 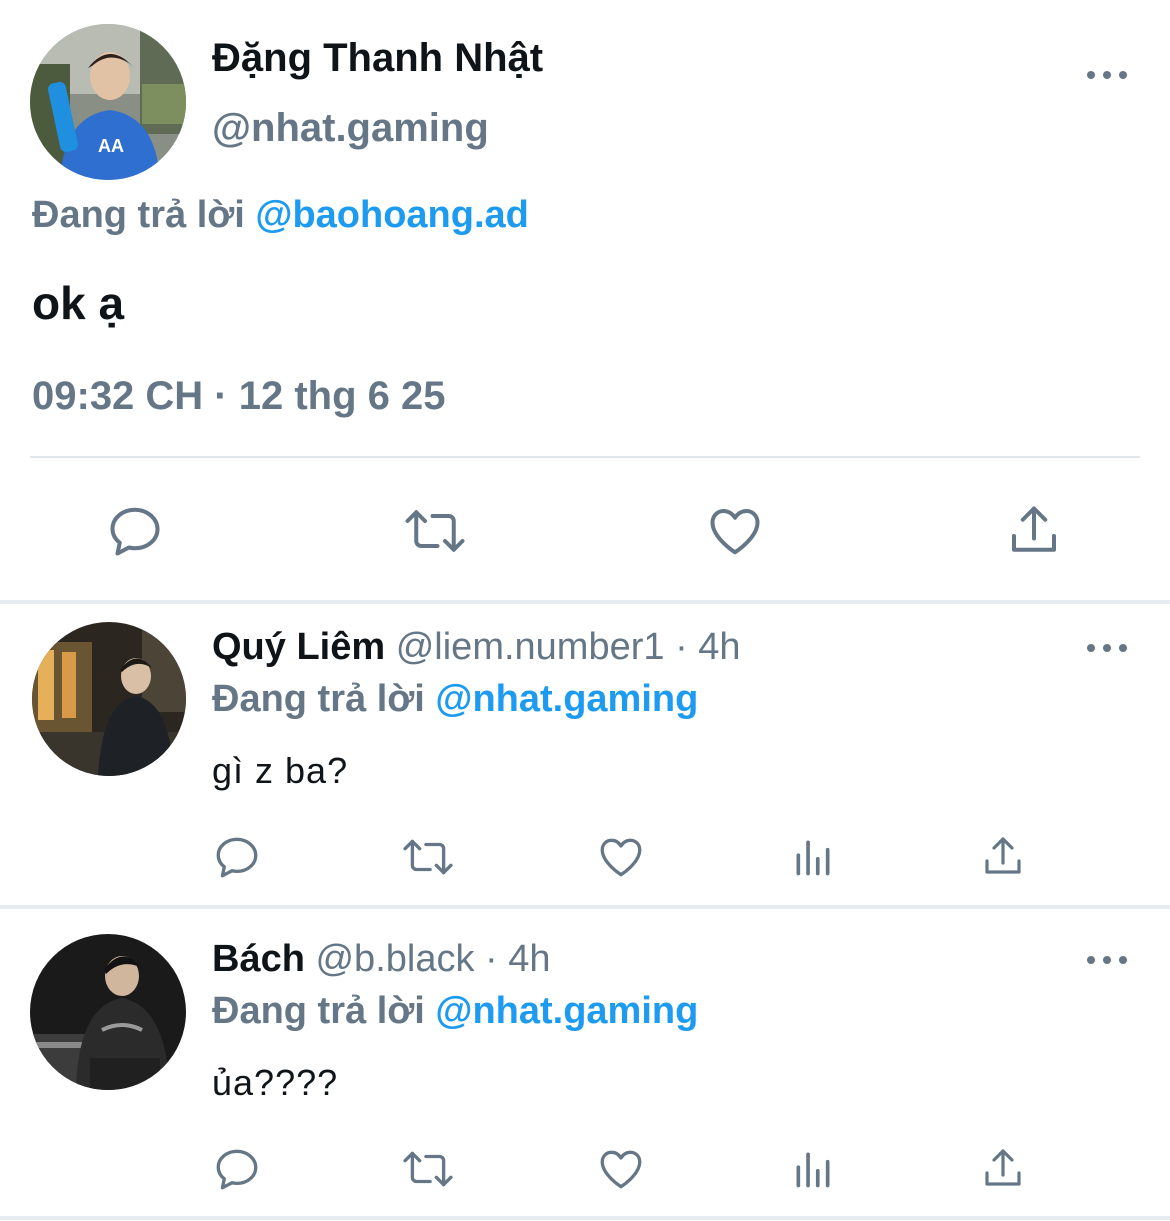 I want to click on replying-to-line: Đang trả lời @baohoang.ad, so click(x=280, y=215).